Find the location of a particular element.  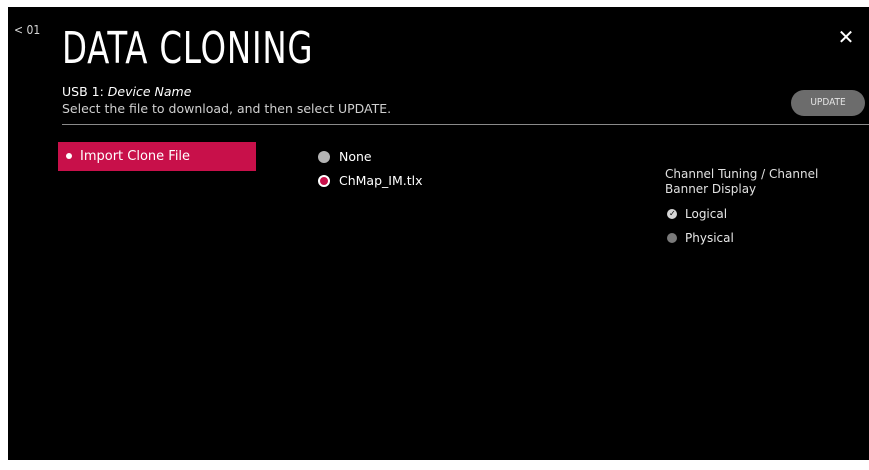

radio-unchecked-icon is located at coordinates (672, 238).